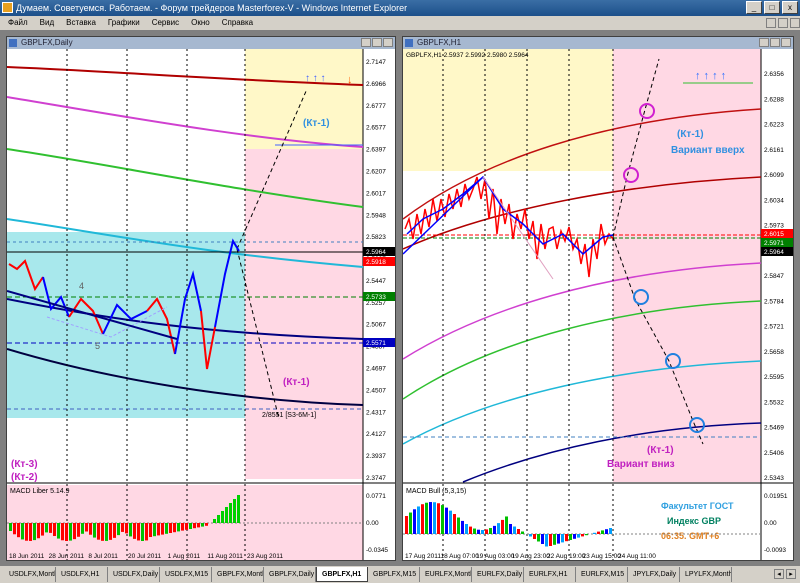 The height and width of the screenshot is (583, 800). Describe the element at coordinates (97, 346) in the screenshot. I see `wave-5-label: 5` at that location.